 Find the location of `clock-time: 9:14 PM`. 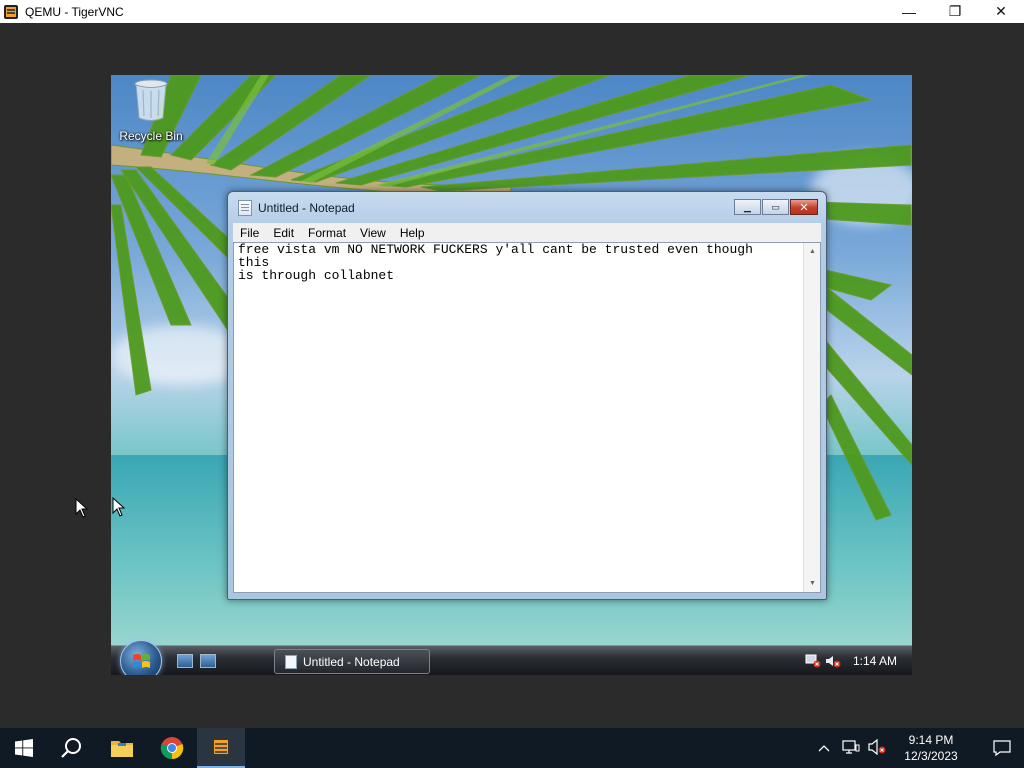

clock-time: 9:14 PM is located at coordinates (931, 740).